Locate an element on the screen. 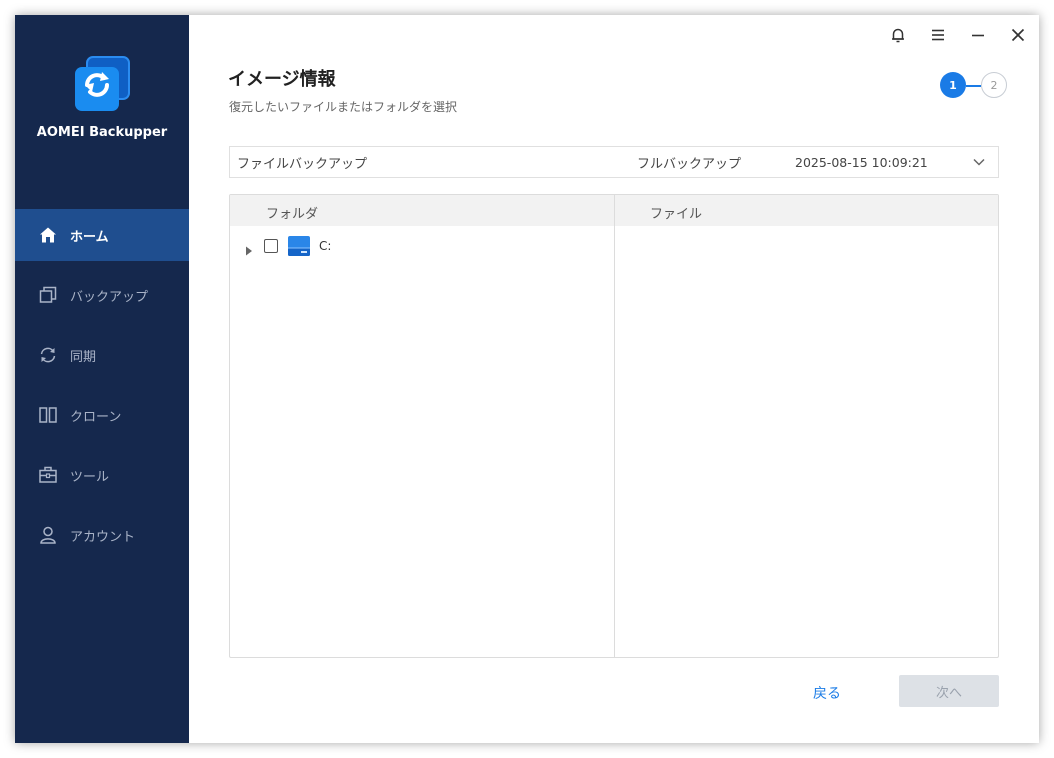 The image size is (1054, 758). menu-icon is located at coordinates (938, 35).